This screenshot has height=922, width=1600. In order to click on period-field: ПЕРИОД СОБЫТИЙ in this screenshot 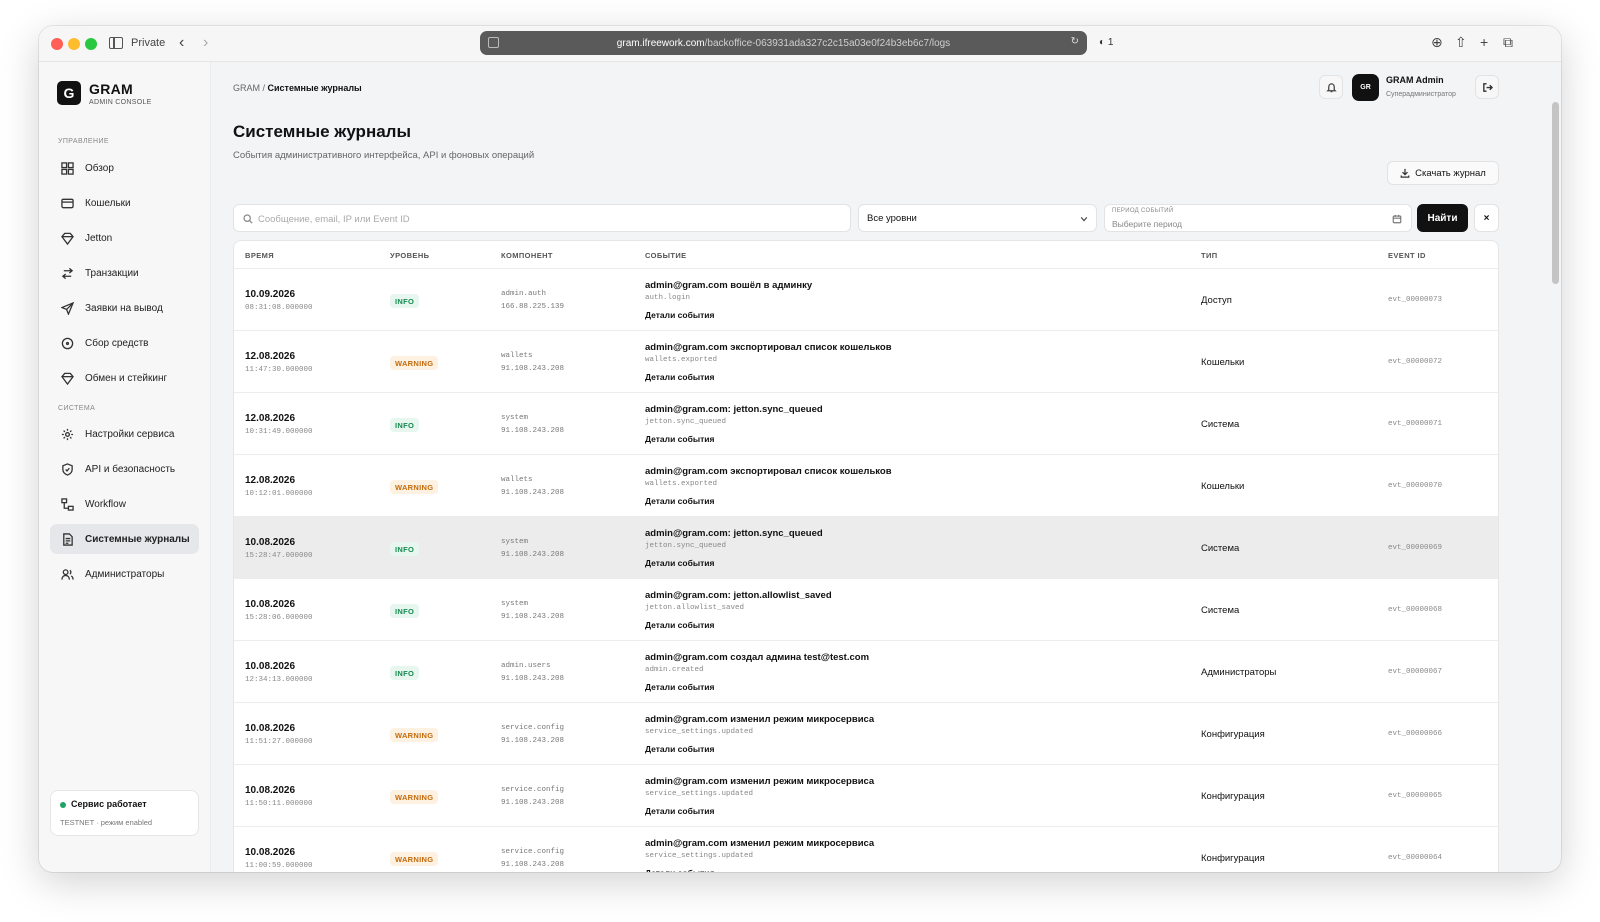, I will do `click(1258, 218)`.